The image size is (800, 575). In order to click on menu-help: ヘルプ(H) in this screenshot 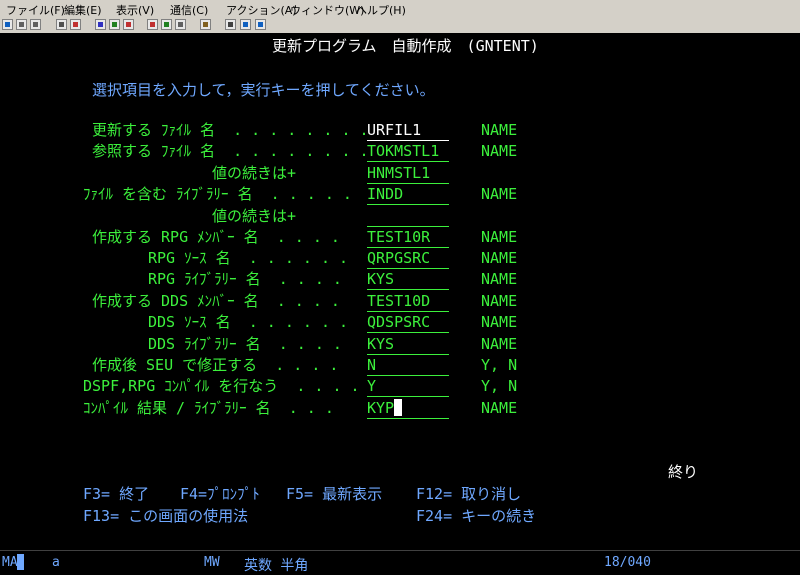, I will do `click(381, 10)`.